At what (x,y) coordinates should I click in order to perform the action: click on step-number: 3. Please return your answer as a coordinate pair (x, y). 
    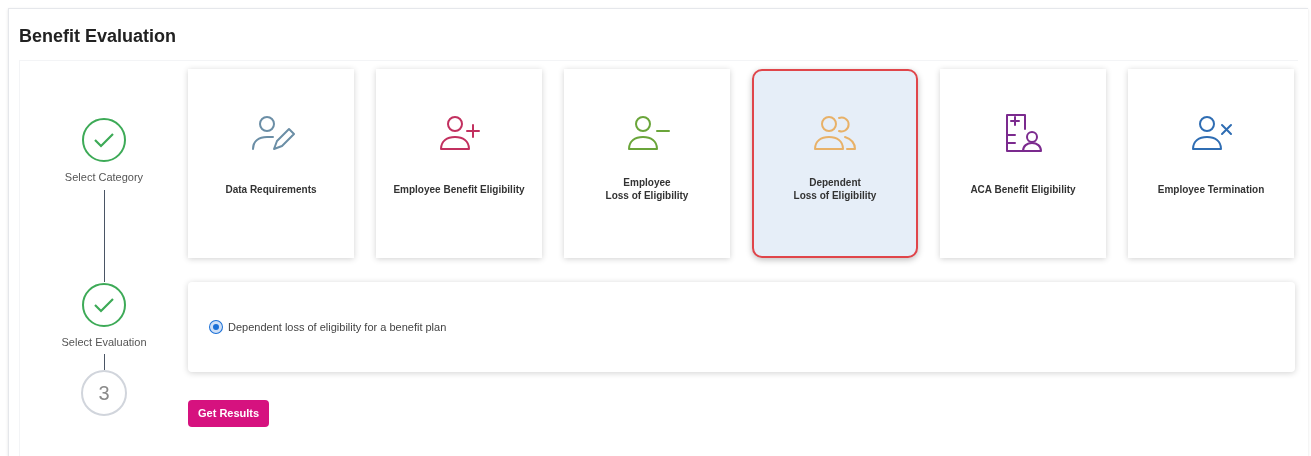
    Looking at the image, I should click on (104, 393).